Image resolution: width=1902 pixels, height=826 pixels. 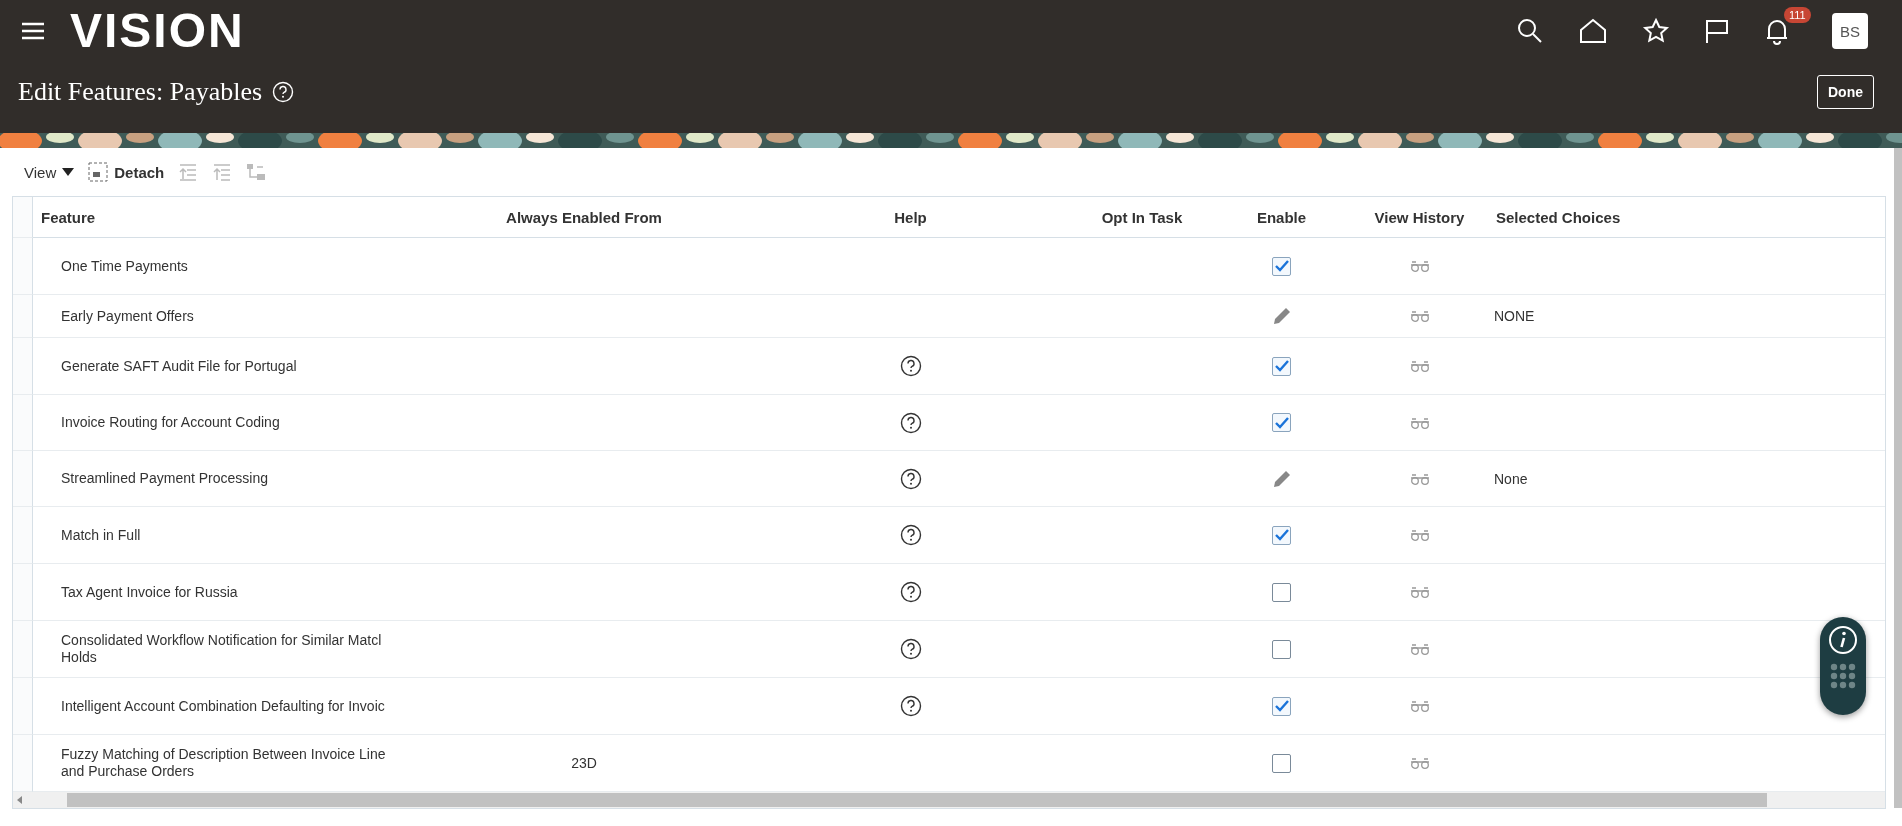 I want to click on selected-choice: None, so click(x=1511, y=478).